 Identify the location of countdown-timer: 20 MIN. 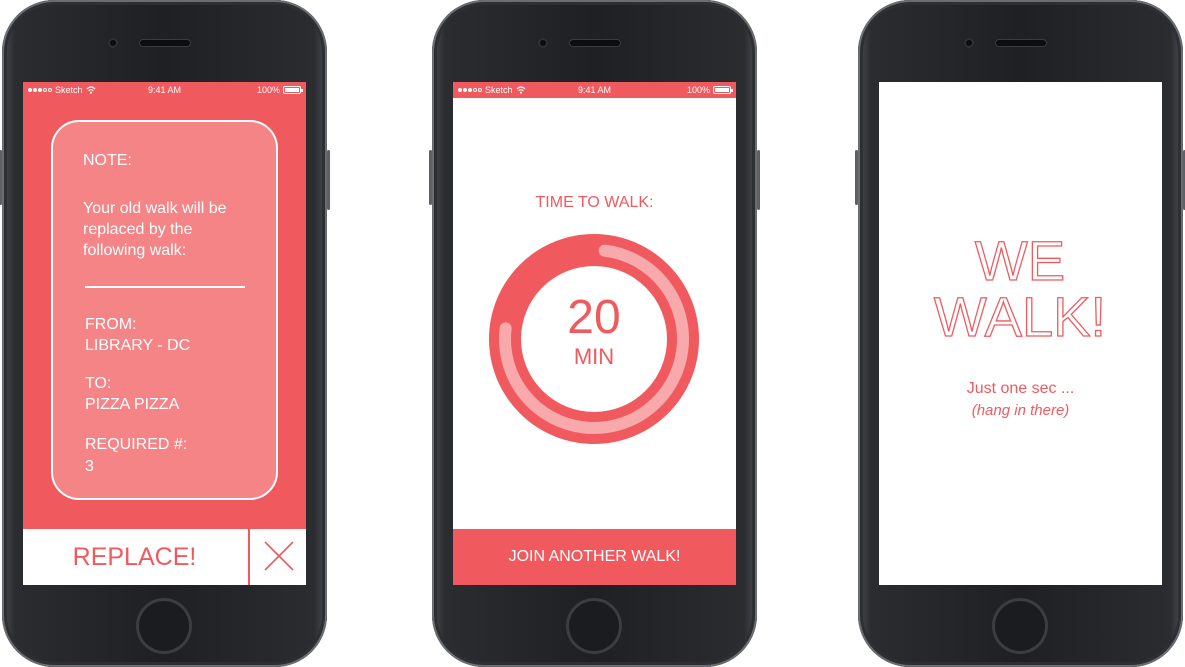
(594, 339).